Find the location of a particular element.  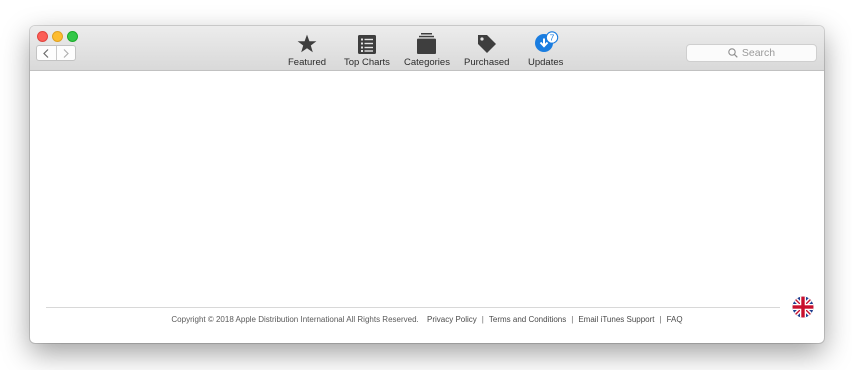

minimize-button is located at coordinates (57, 36).